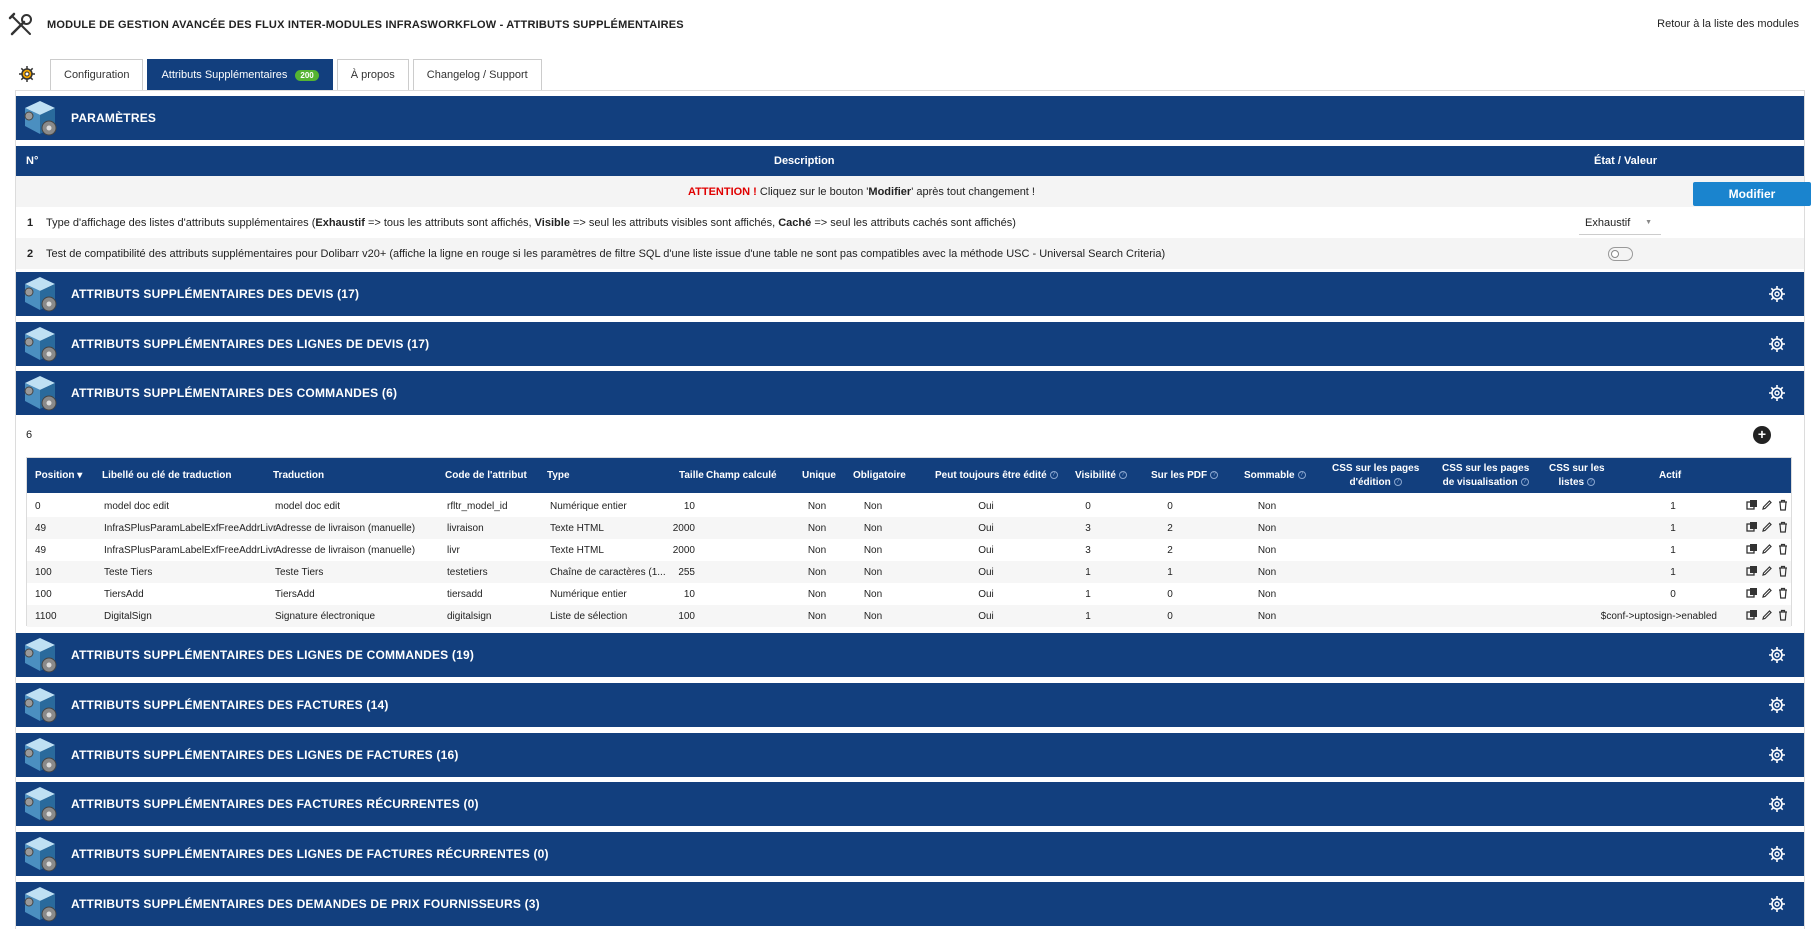  I want to click on cell-size: 2000, so click(683, 528).